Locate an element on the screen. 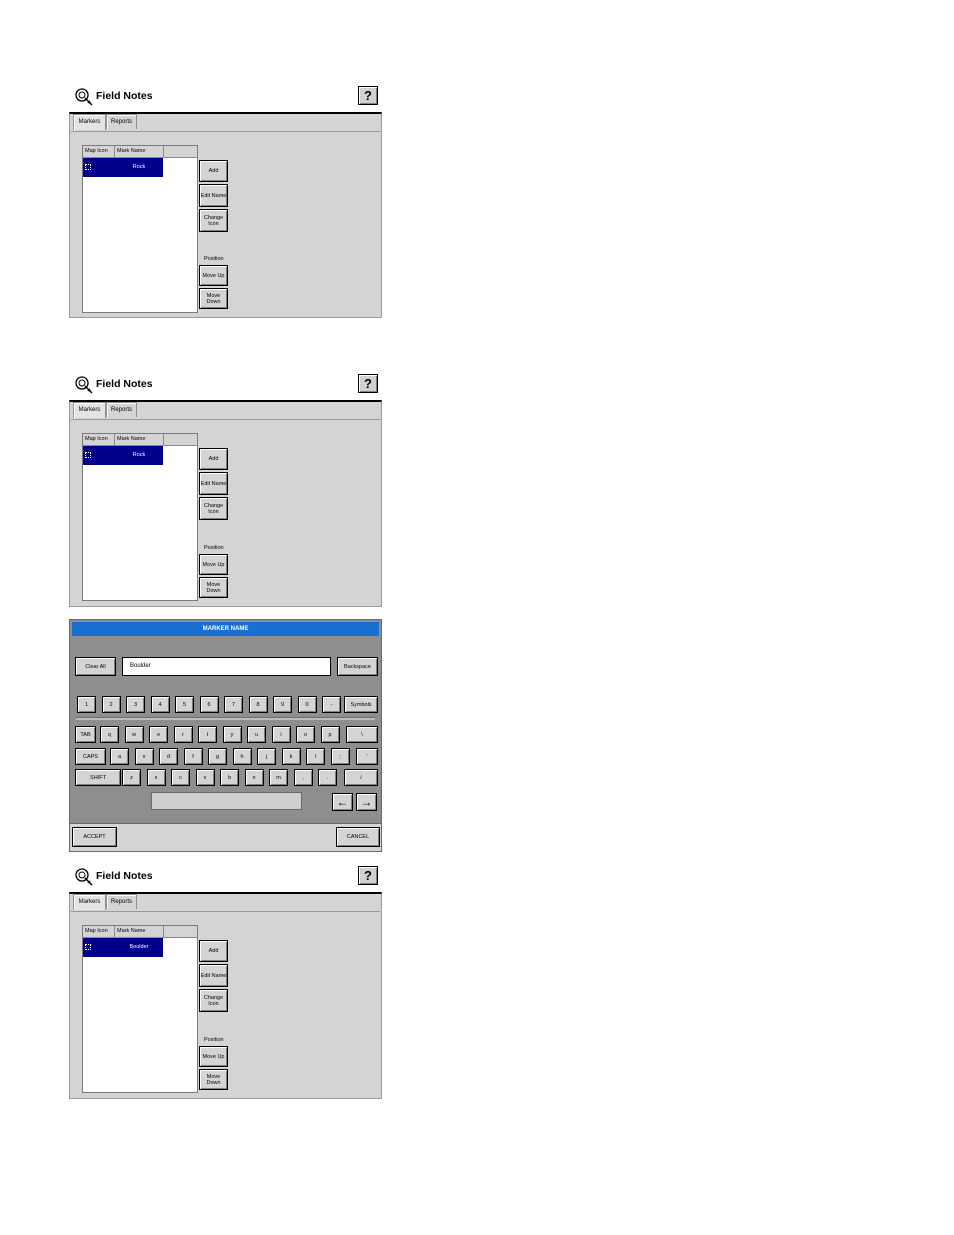  key-d: d is located at coordinates (168, 756).